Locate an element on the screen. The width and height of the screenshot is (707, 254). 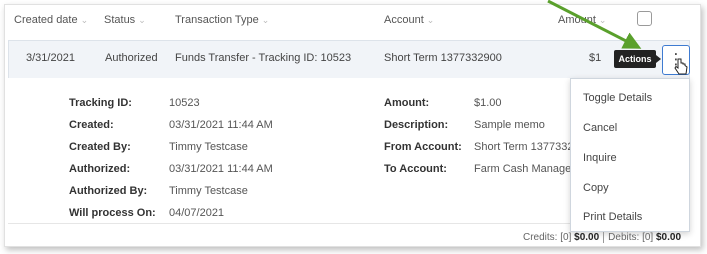
detail-value: Farm Cash Manager is located at coordinates (524, 169).